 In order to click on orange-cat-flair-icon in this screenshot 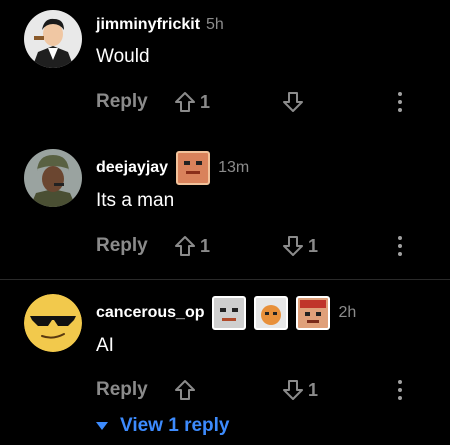, I will do `click(271, 313)`.